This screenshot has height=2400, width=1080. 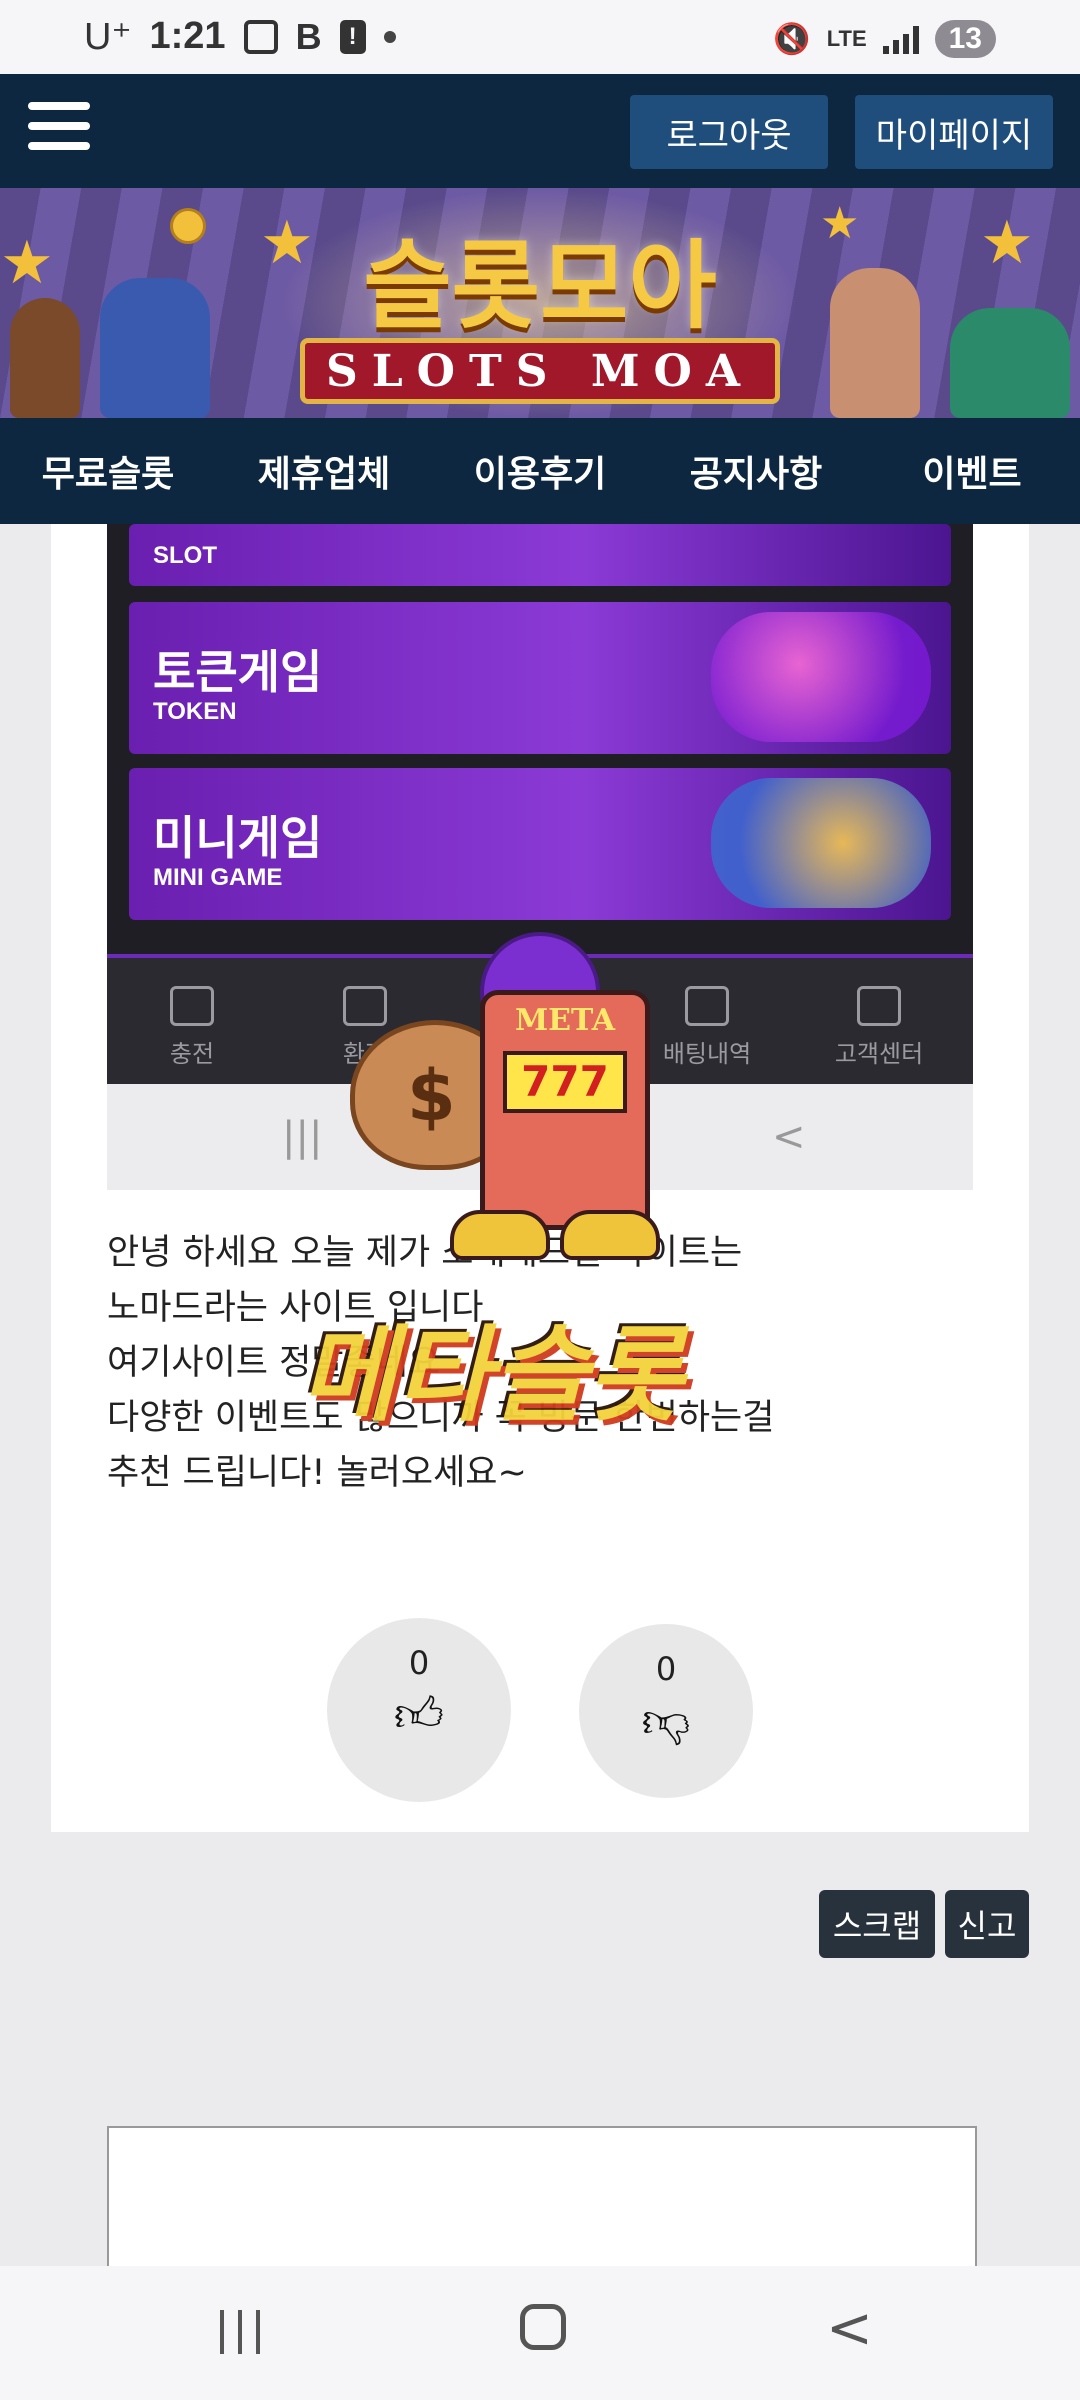 What do you see at coordinates (540, 371) in the screenshot?
I see `logo-subtitle: SLOTS MOA` at bounding box center [540, 371].